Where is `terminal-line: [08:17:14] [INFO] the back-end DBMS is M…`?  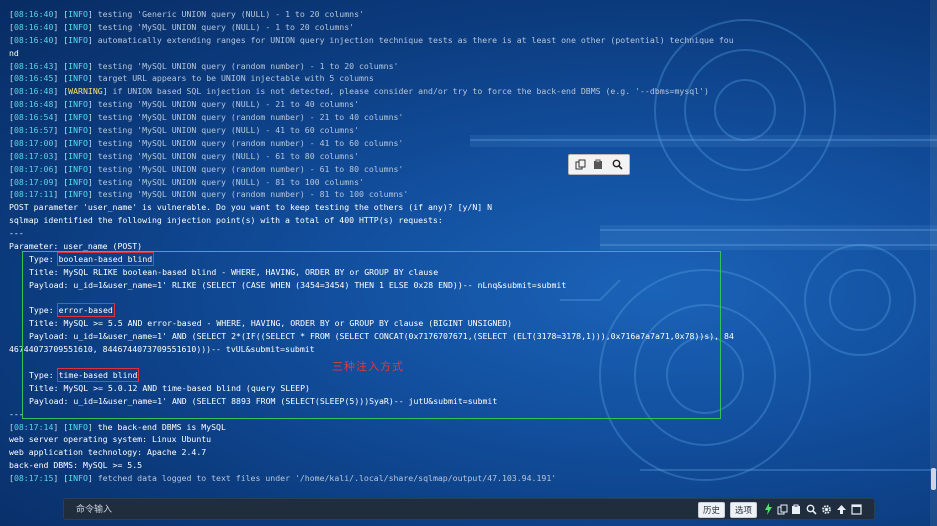 terminal-line: [08:17:14] [INFO] the back-end DBMS is M… is located at coordinates (461, 427).